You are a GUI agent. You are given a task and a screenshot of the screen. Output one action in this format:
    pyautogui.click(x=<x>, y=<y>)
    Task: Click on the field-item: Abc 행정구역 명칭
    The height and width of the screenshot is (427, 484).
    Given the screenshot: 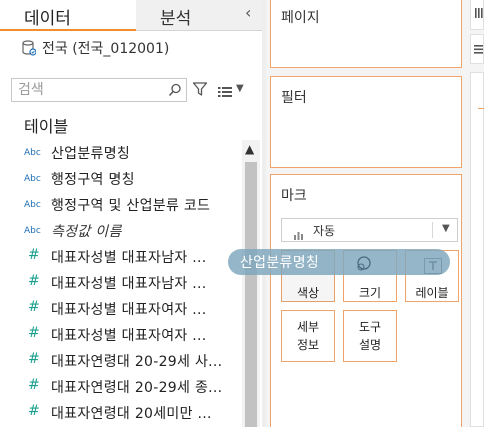 What is the action you would take?
    pyautogui.click(x=121, y=179)
    